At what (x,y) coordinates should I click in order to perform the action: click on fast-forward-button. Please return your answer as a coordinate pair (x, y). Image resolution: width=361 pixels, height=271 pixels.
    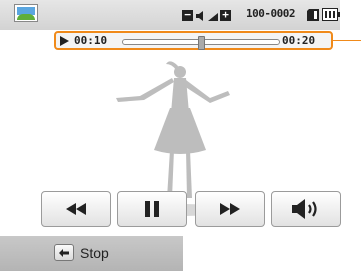
    Looking at the image, I should click on (230, 209).